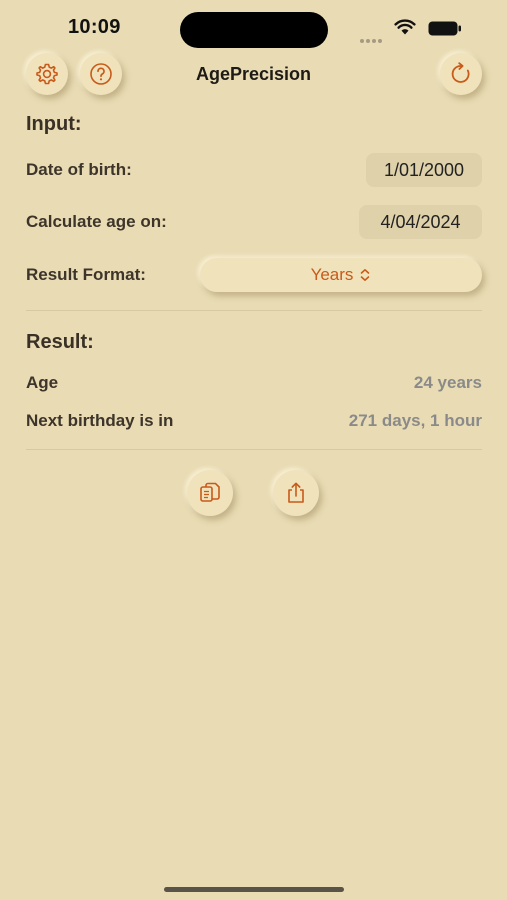  I want to click on copy-icon, so click(210, 492).